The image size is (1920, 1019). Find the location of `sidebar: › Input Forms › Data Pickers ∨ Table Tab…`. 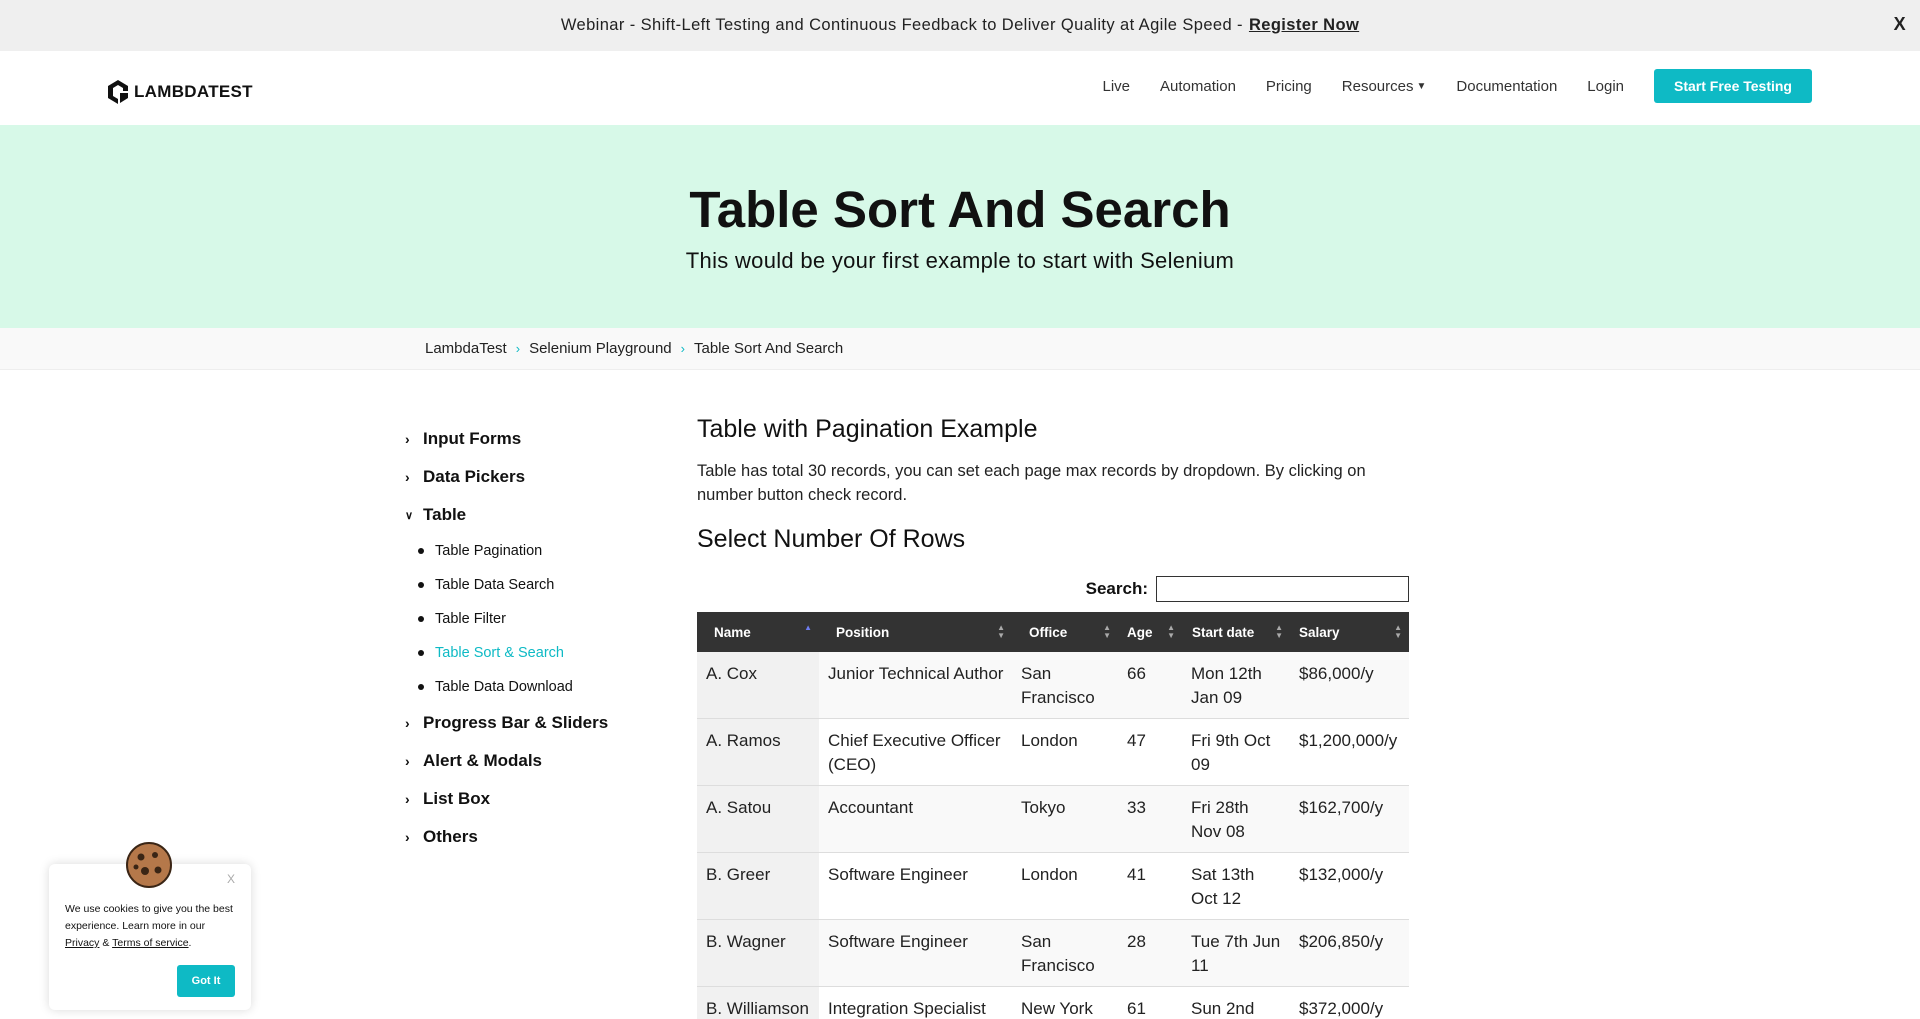

sidebar: › Input Forms › Data Pickers ∨ Table Tab… is located at coordinates (525, 638).